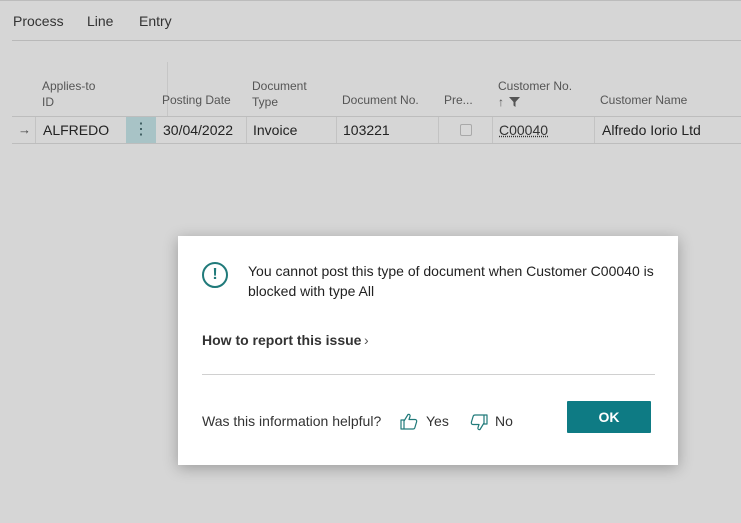 The width and height of the screenshot is (741, 523). I want to click on cell-applies-to-id: ALFREDO, so click(76, 130).